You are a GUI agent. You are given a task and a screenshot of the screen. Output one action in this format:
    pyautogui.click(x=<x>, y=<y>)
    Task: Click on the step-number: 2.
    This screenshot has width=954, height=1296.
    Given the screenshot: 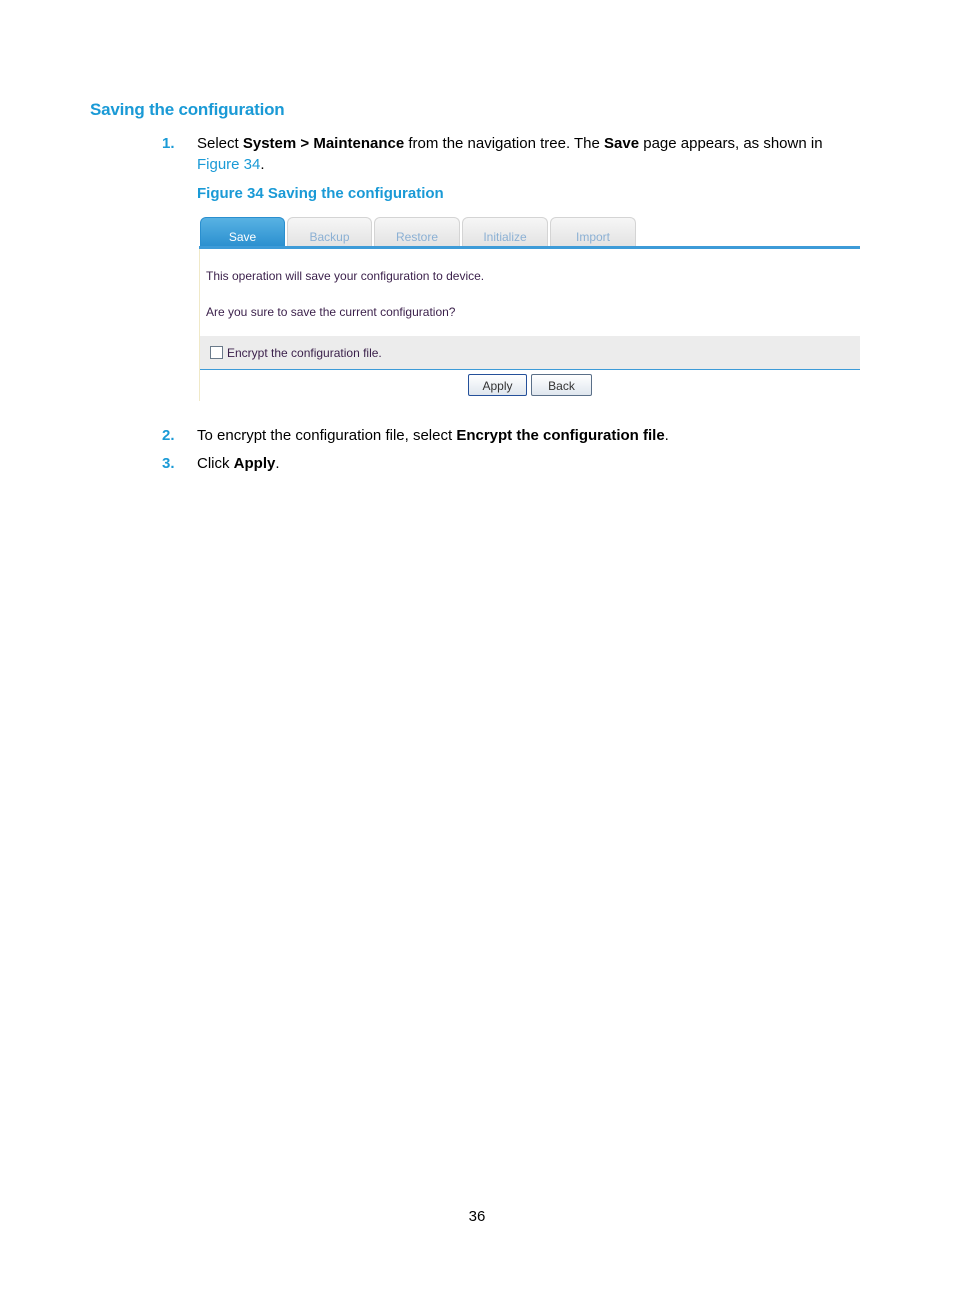 What is the action you would take?
    pyautogui.click(x=168, y=435)
    